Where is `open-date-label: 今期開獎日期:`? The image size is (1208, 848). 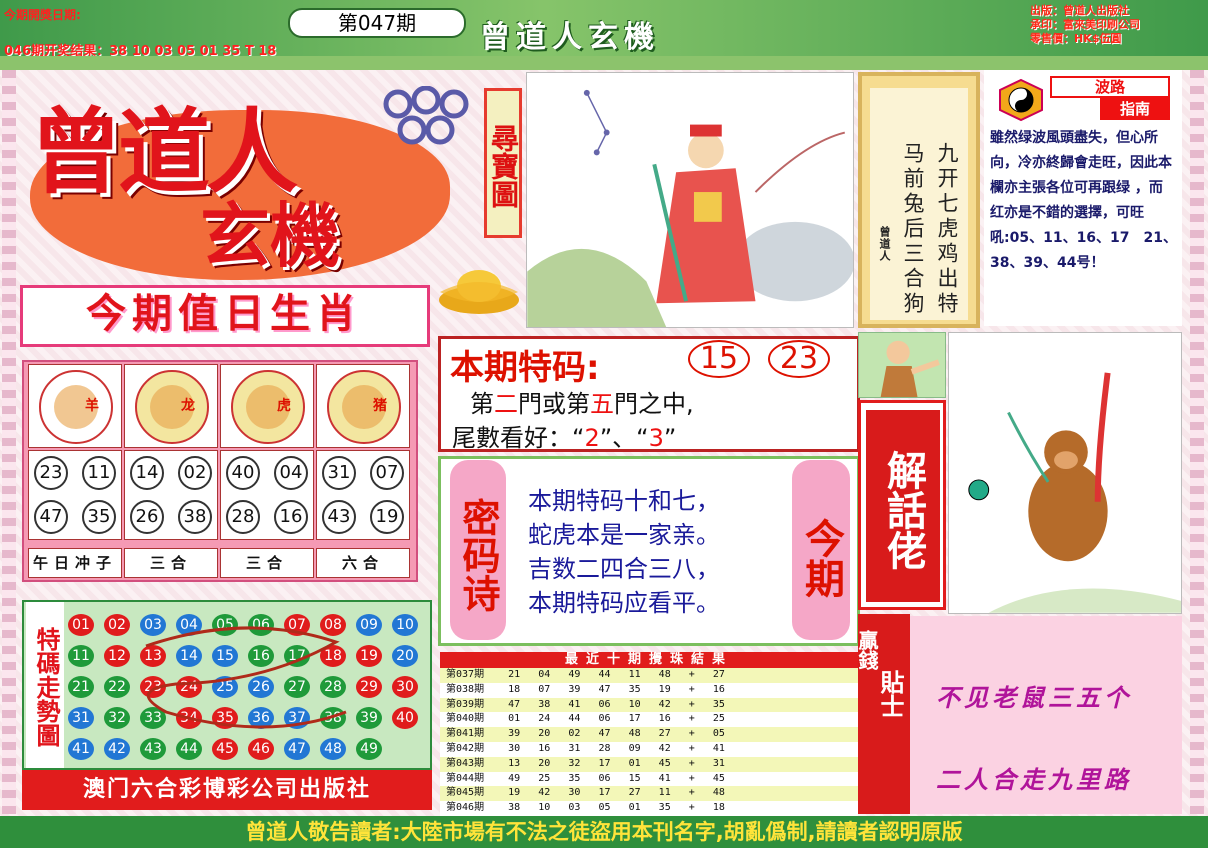
open-date-label: 今期開獎日期: is located at coordinates (42, 15).